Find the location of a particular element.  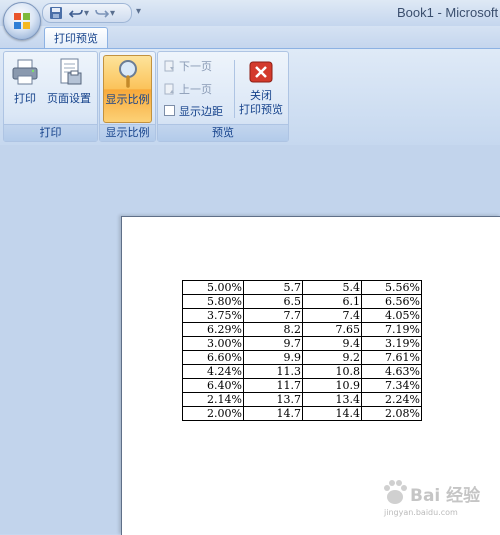

table-cell: 5.4 is located at coordinates (332, 287).